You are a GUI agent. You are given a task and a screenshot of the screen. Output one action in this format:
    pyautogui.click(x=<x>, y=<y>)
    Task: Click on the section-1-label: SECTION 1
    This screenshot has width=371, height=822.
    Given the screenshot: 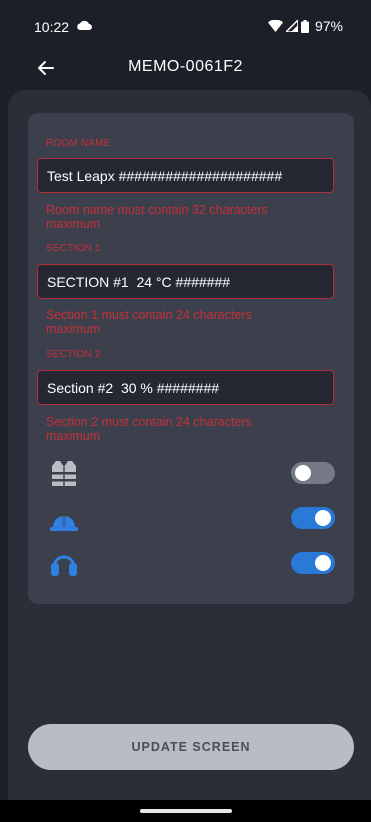 What is the action you would take?
    pyautogui.click(x=73, y=248)
    